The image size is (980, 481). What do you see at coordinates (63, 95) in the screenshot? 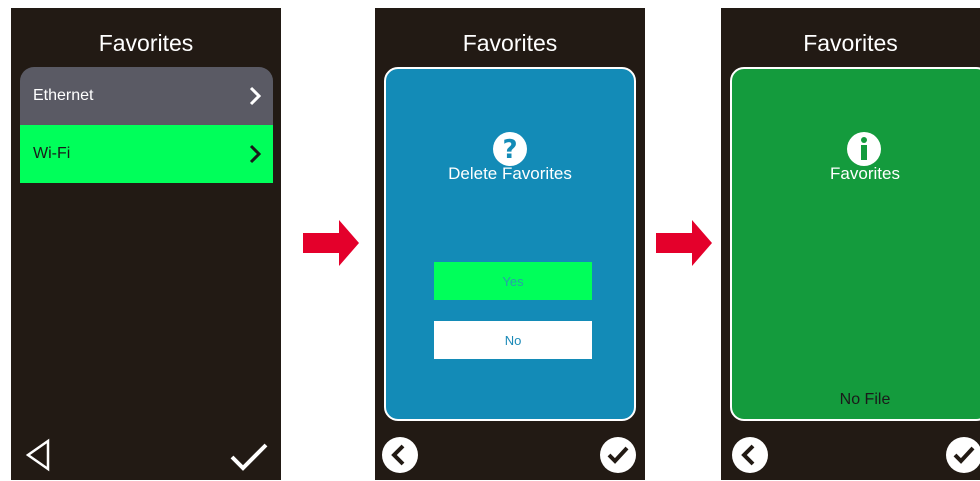
I see `list-item-label: Ethernet` at bounding box center [63, 95].